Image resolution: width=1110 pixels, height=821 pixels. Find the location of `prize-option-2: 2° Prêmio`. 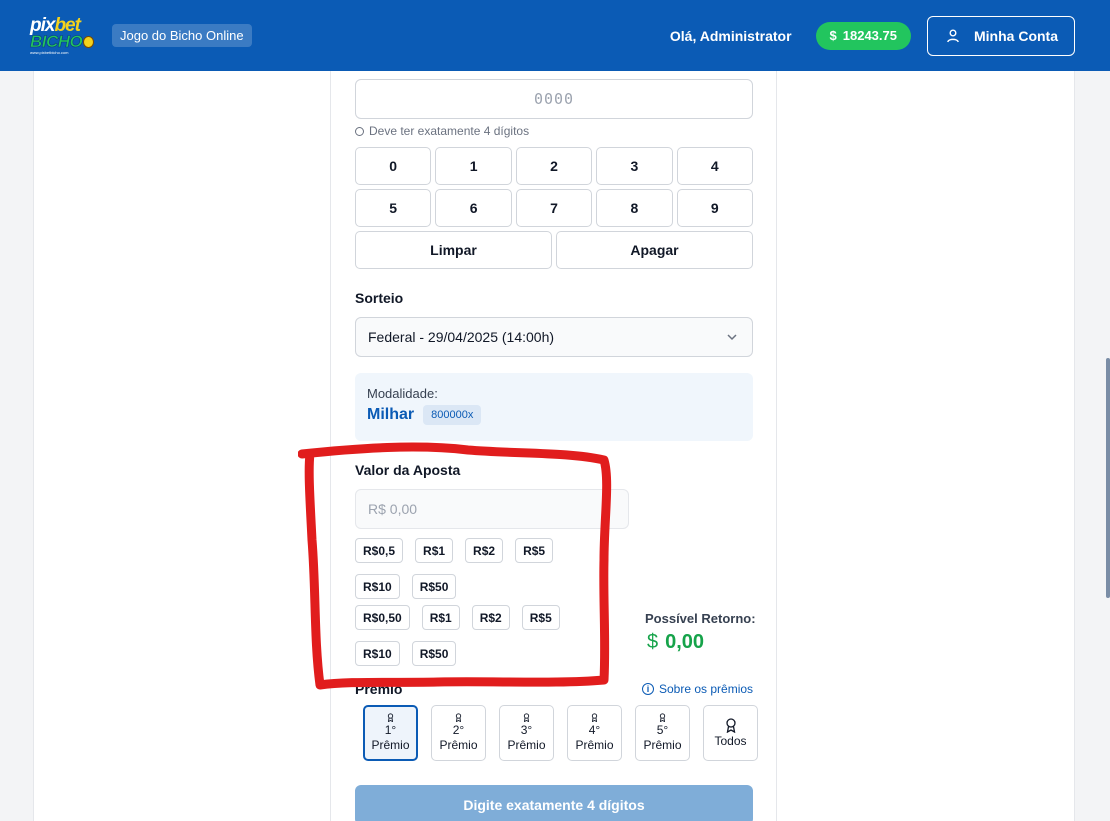

prize-option-2: 2° Prêmio is located at coordinates (458, 733).